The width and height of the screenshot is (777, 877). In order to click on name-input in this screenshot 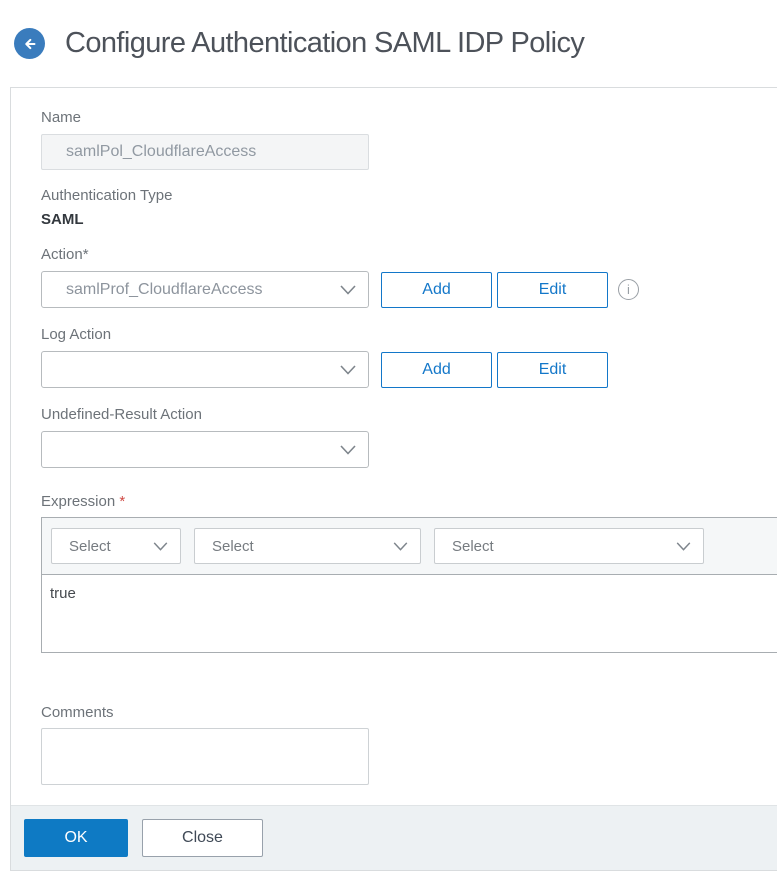, I will do `click(205, 152)`.